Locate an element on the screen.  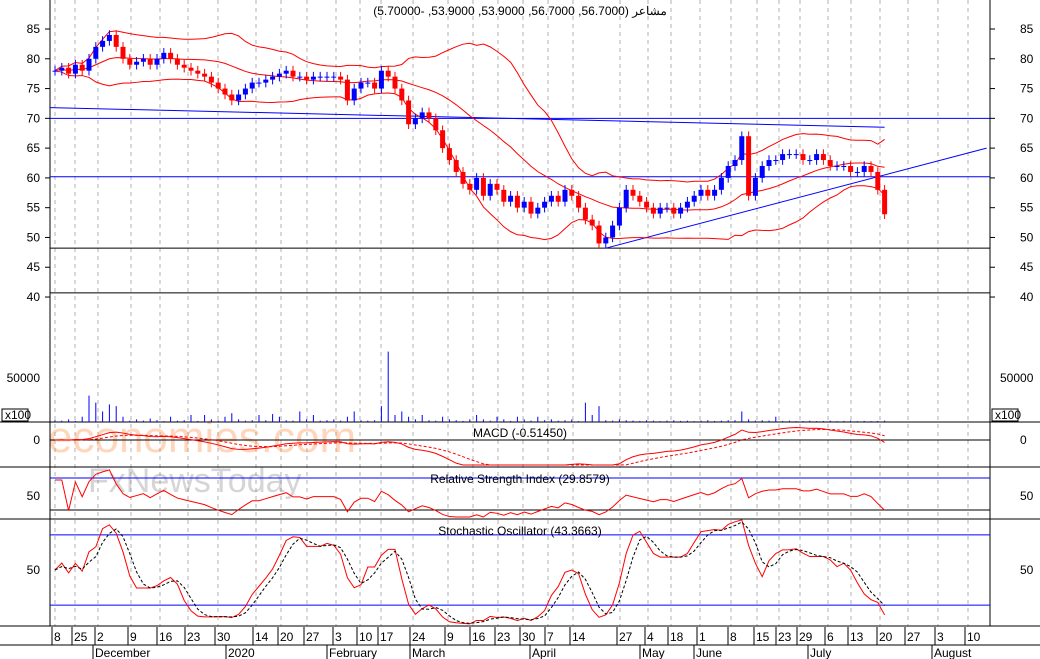
x-tick-label: 3 is located at coordinates (338, 637).